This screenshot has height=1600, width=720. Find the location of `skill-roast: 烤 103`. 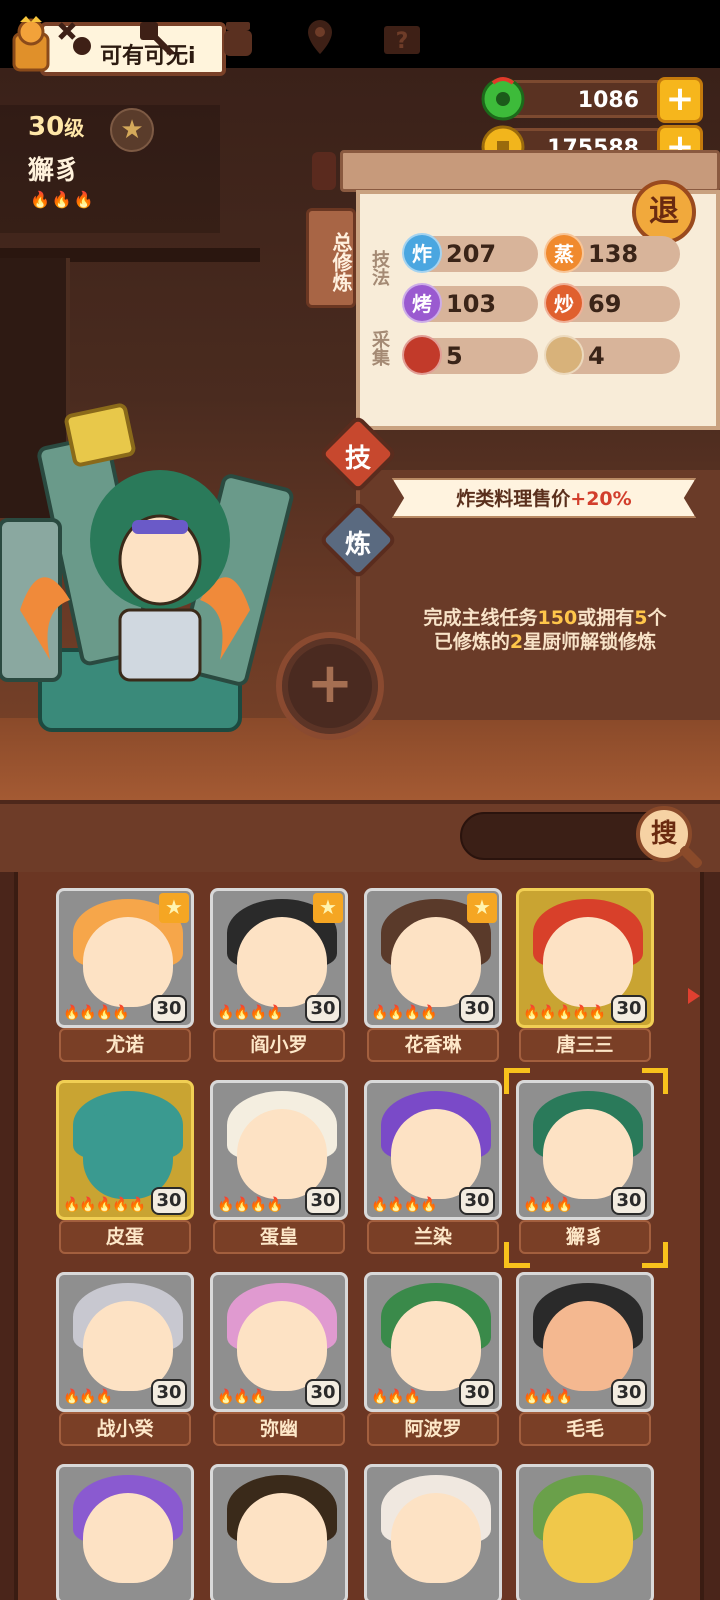

skill-roast: 烤 103 is located at coordinates (470, 303).